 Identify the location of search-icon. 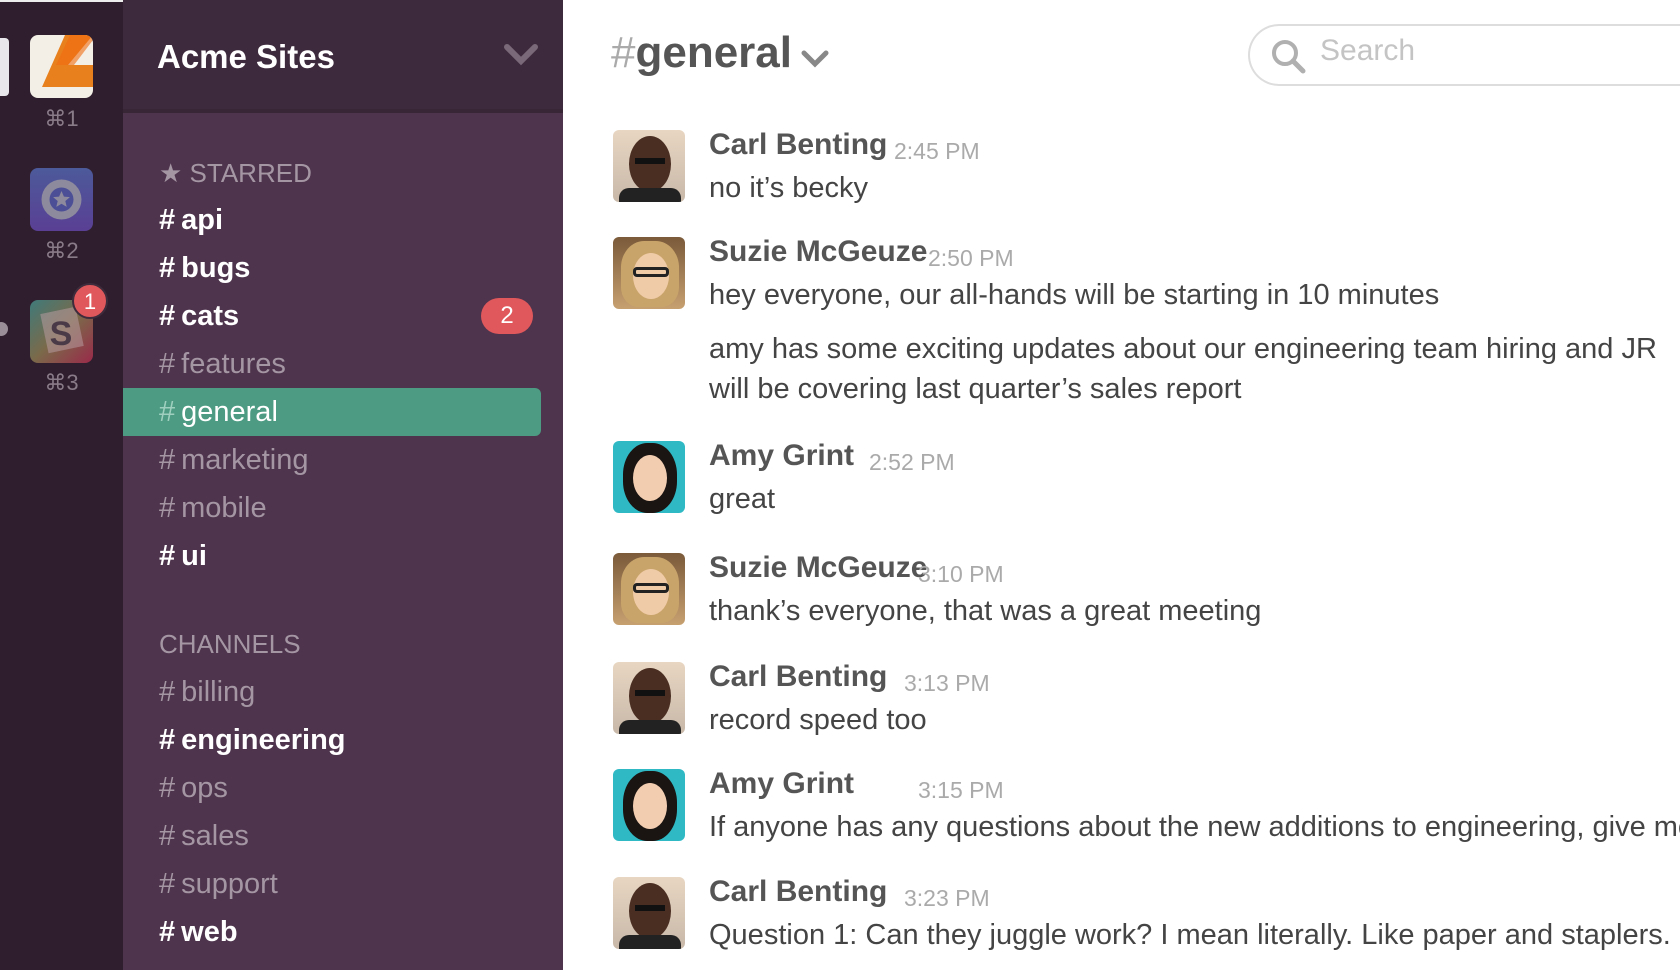
(1289, 57).